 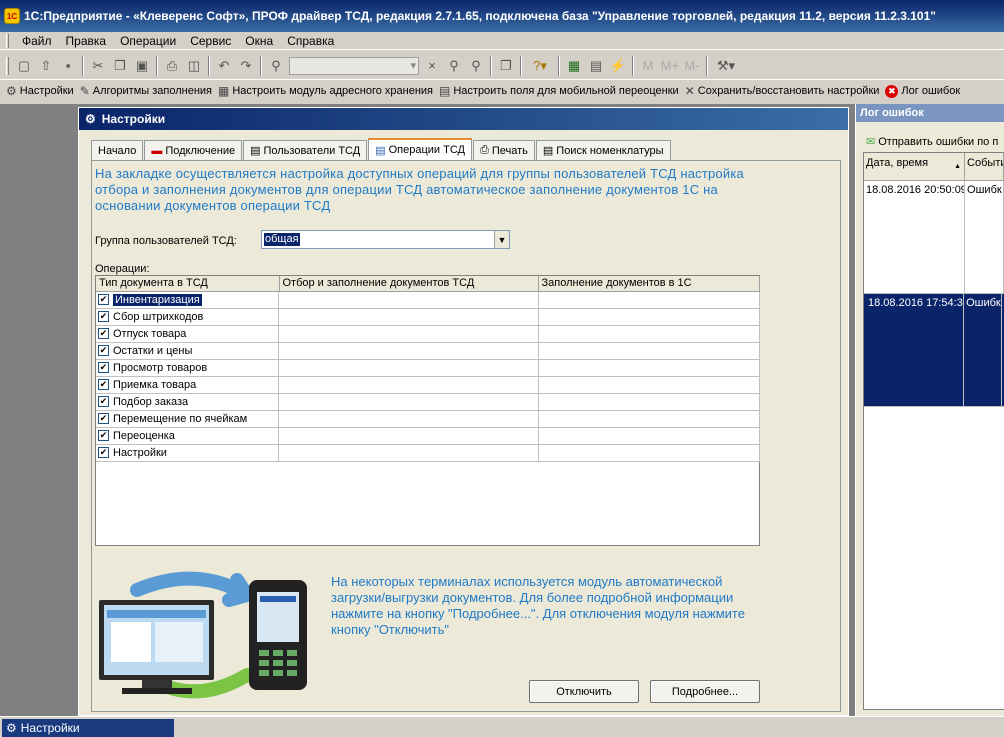 I want to click on operation-cell: ✔ Сбор штрихкодов, so click(x=187, y=317).